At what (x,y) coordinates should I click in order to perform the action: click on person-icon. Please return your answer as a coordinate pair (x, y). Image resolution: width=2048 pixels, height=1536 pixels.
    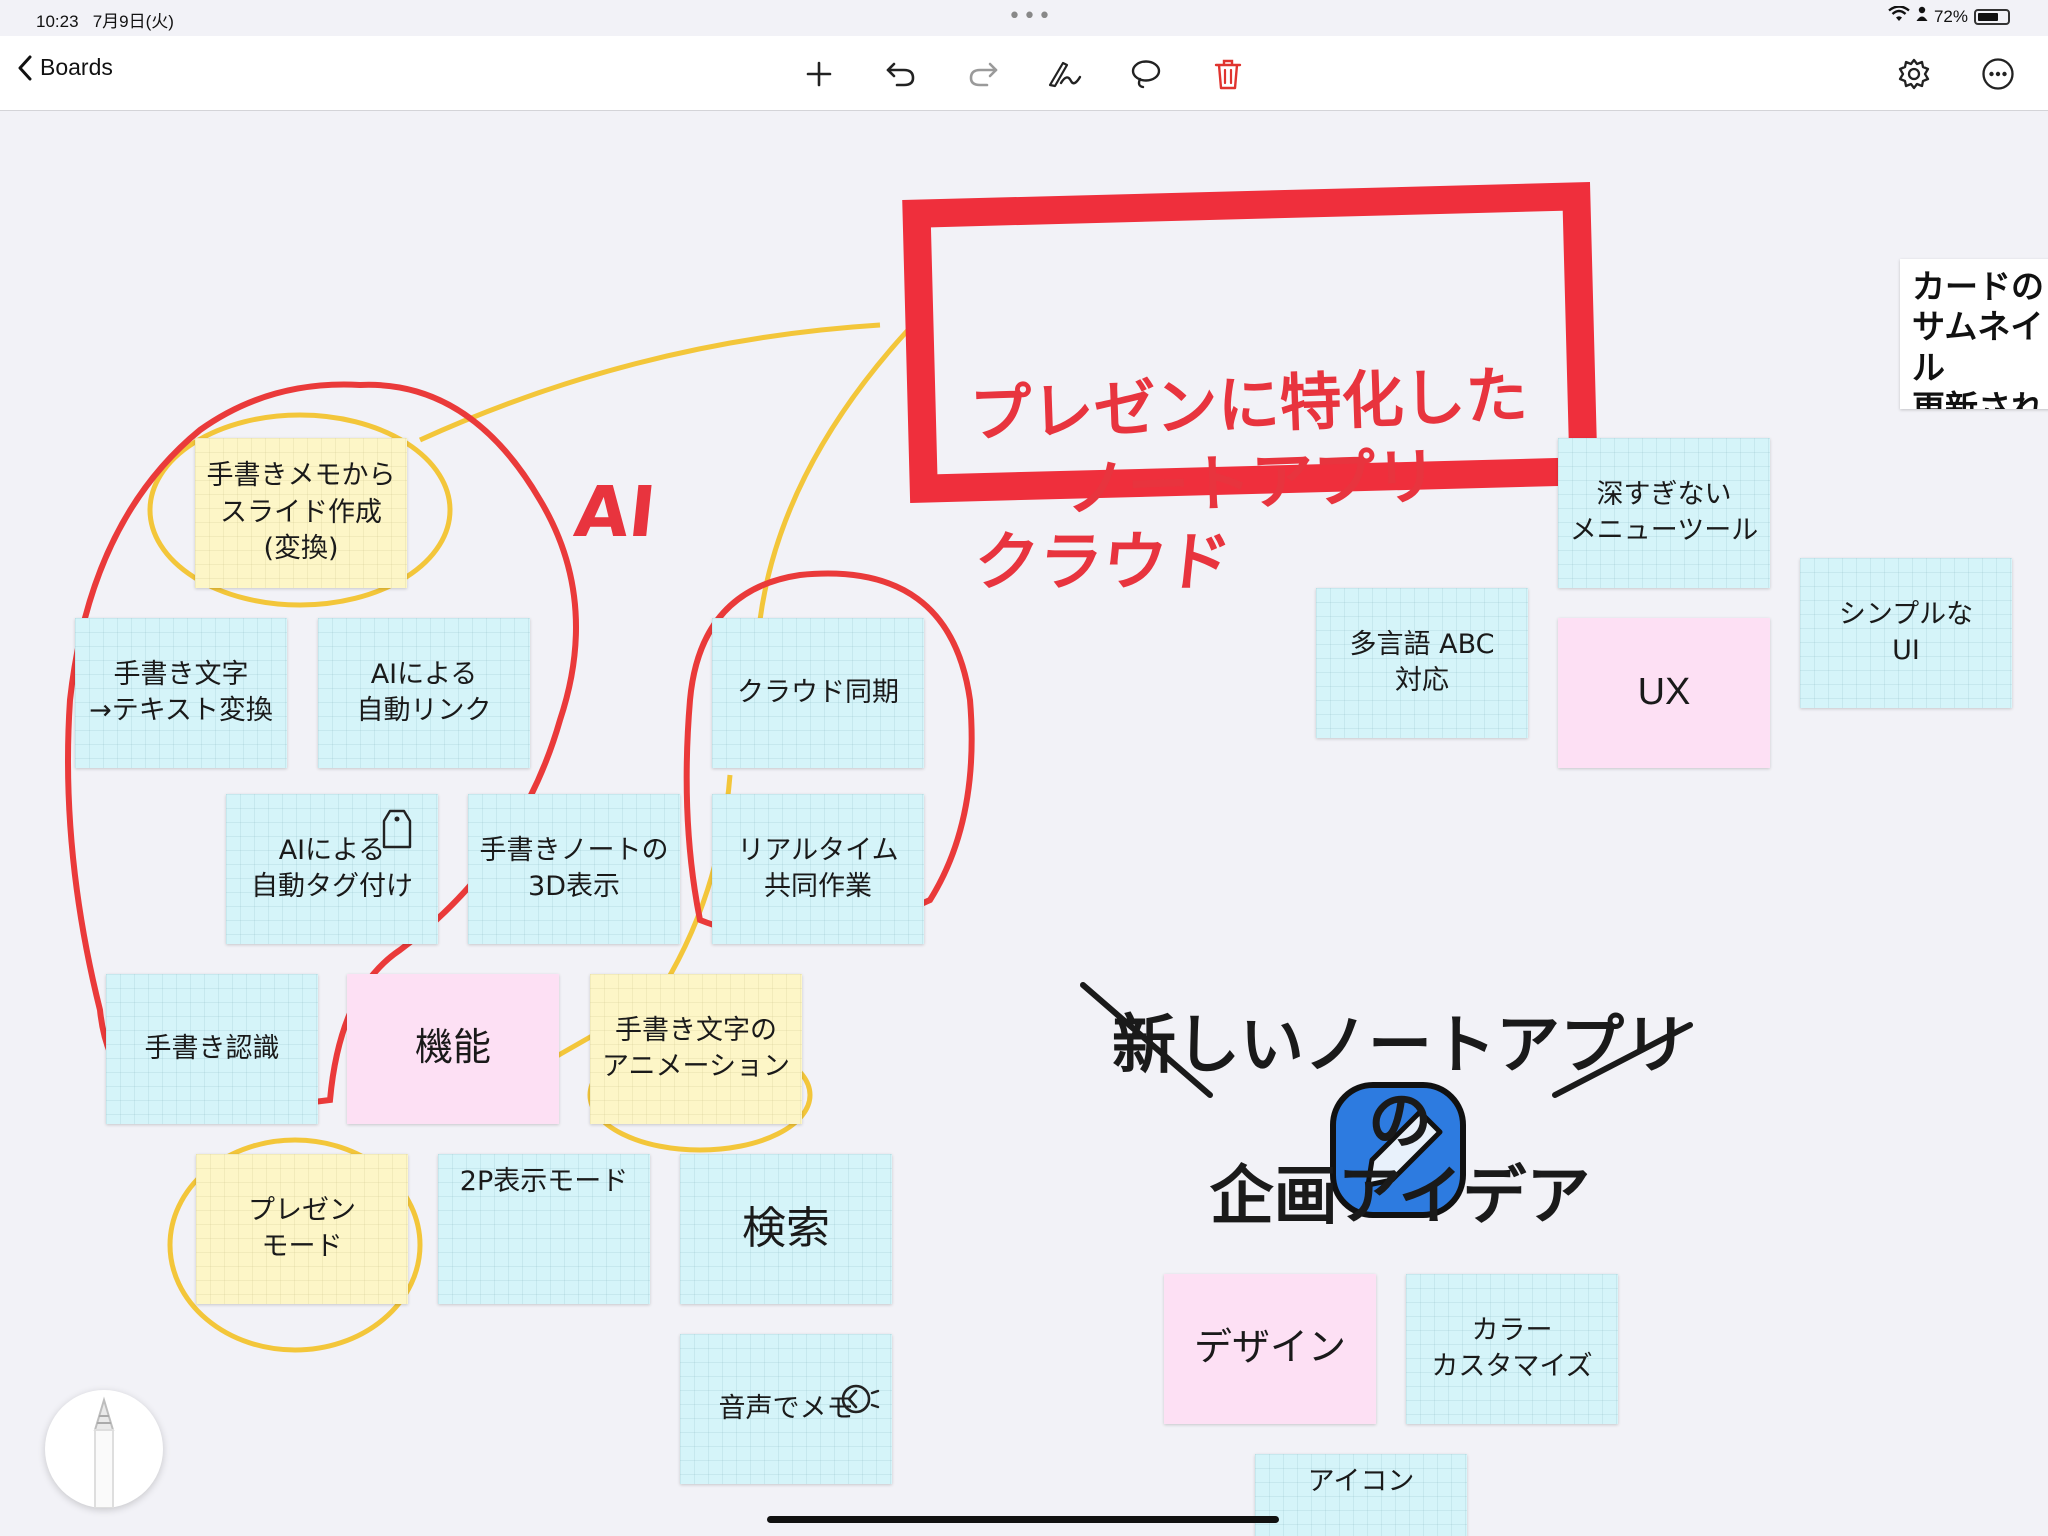
    Looking at the image, I should click on (1922, 16).